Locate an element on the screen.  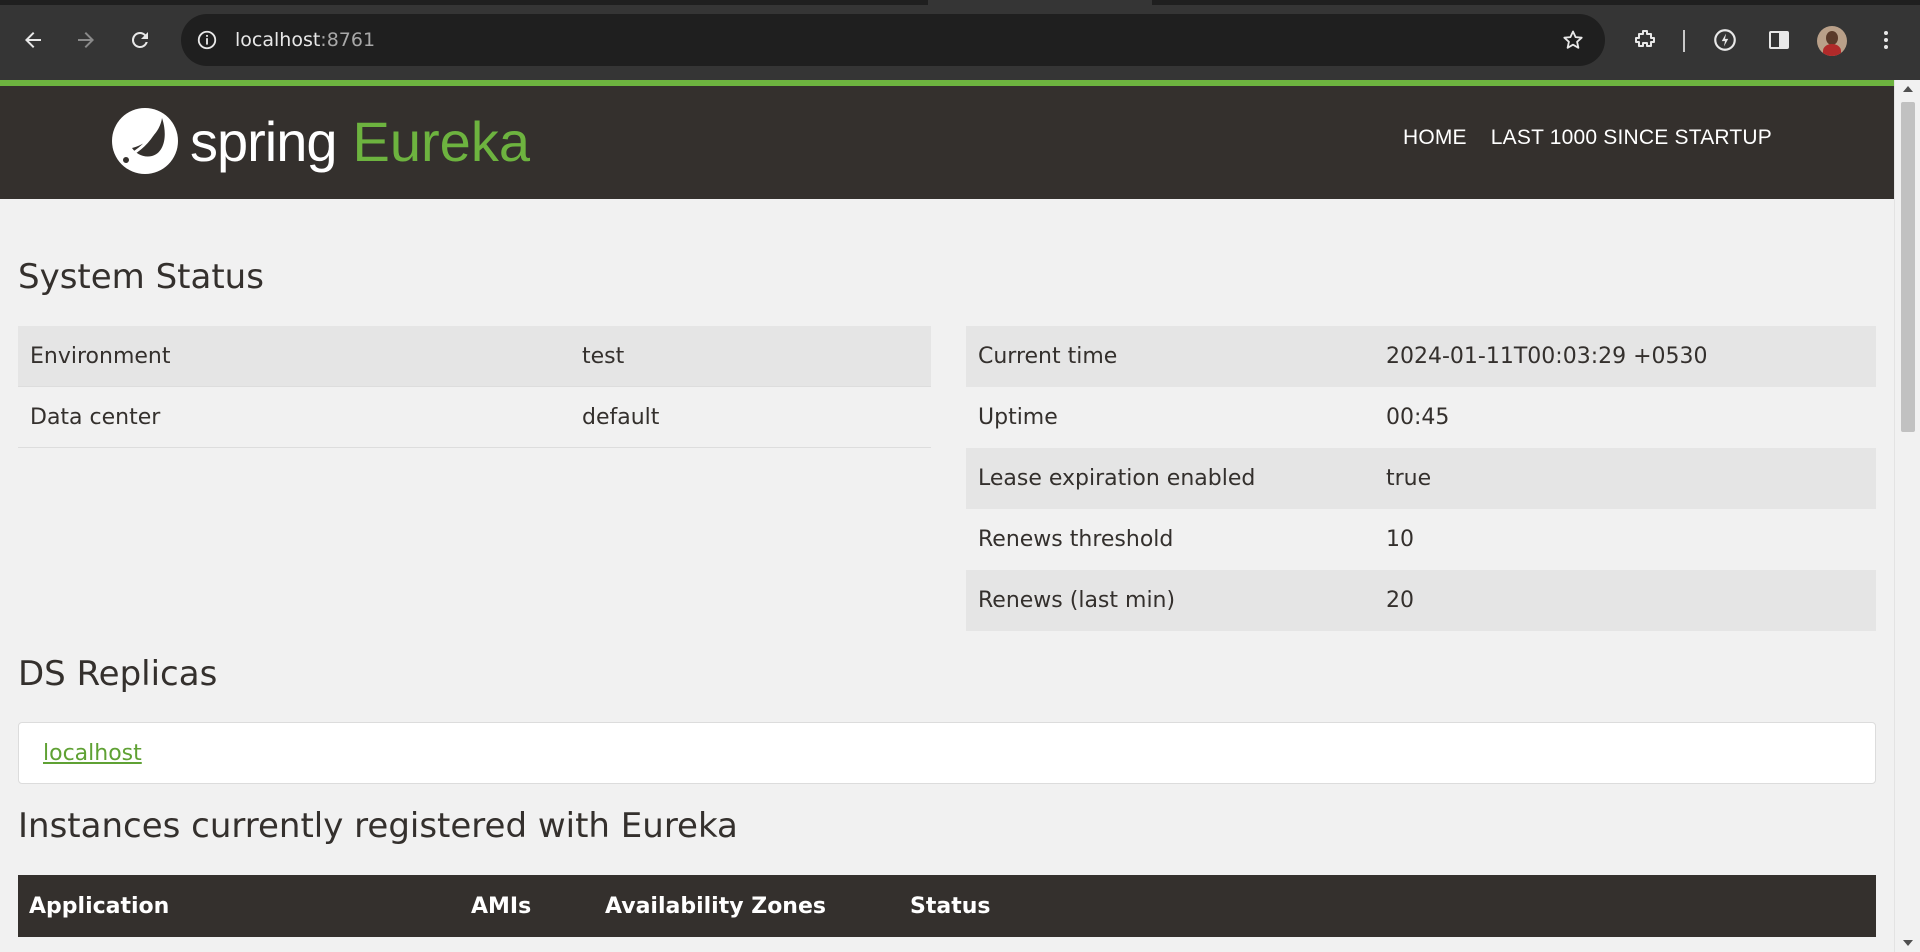
table-row: Current time 2024-01-11T00:03:29 +0530 is located at coordinates (1421, 356).